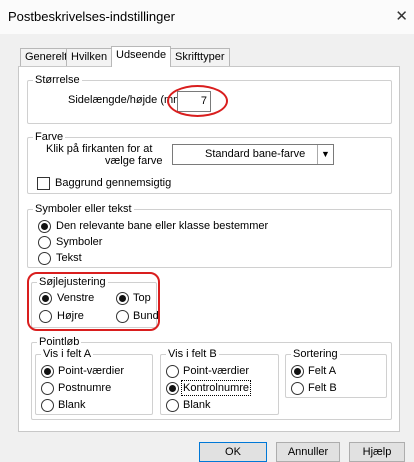 This screenshot has height=462, width=414. What do you see at coordinates (197, 405) in the screenshot?
I see `field-b-blank-label: Blank` at bounding box center [197, 405].